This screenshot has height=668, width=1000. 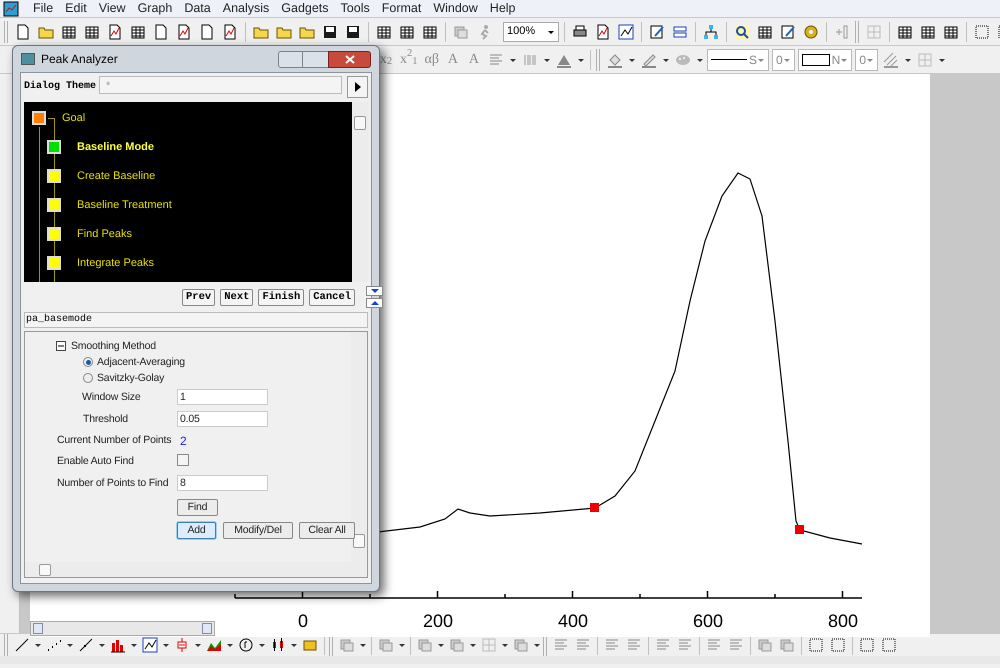 I want to click on menu-item: Graph, so click(x=155, y=8).